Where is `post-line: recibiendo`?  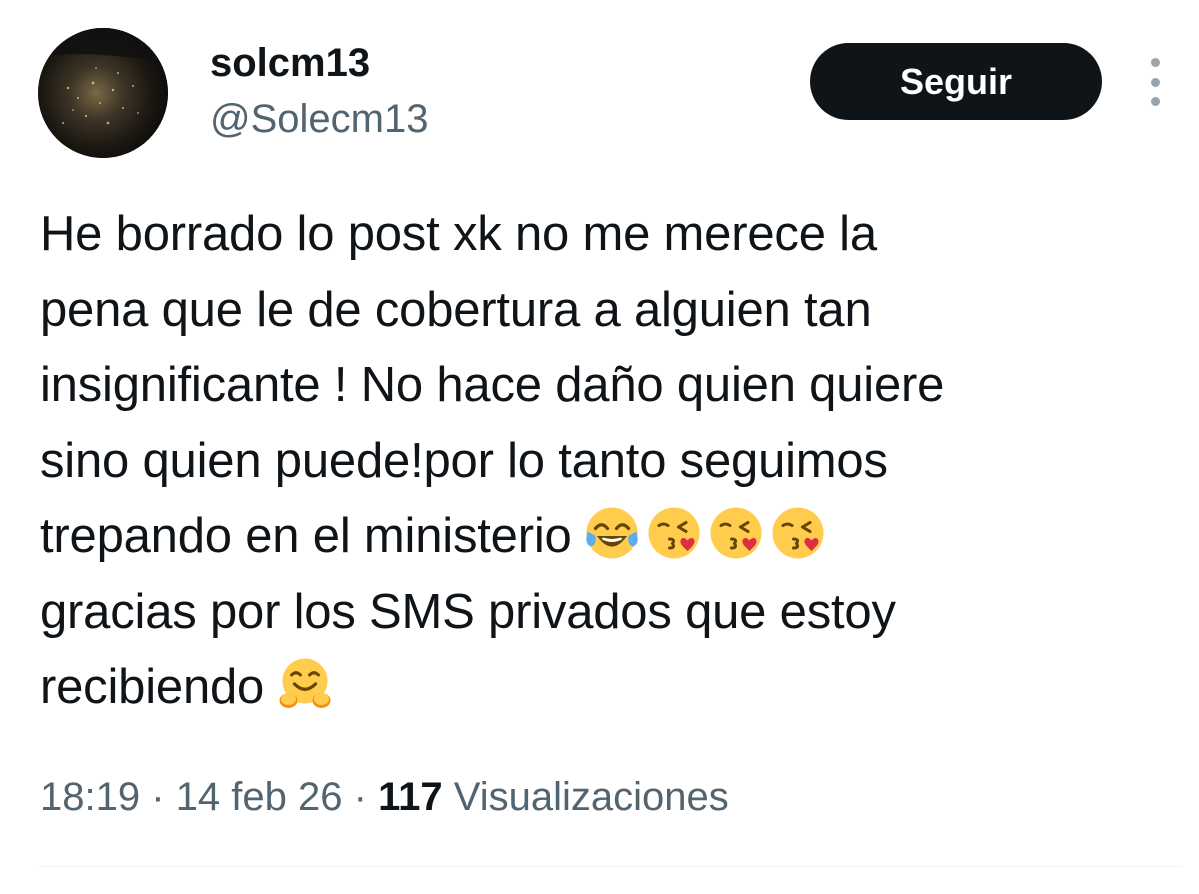
post-line: recibiendo is located at coordinates (152, 687).